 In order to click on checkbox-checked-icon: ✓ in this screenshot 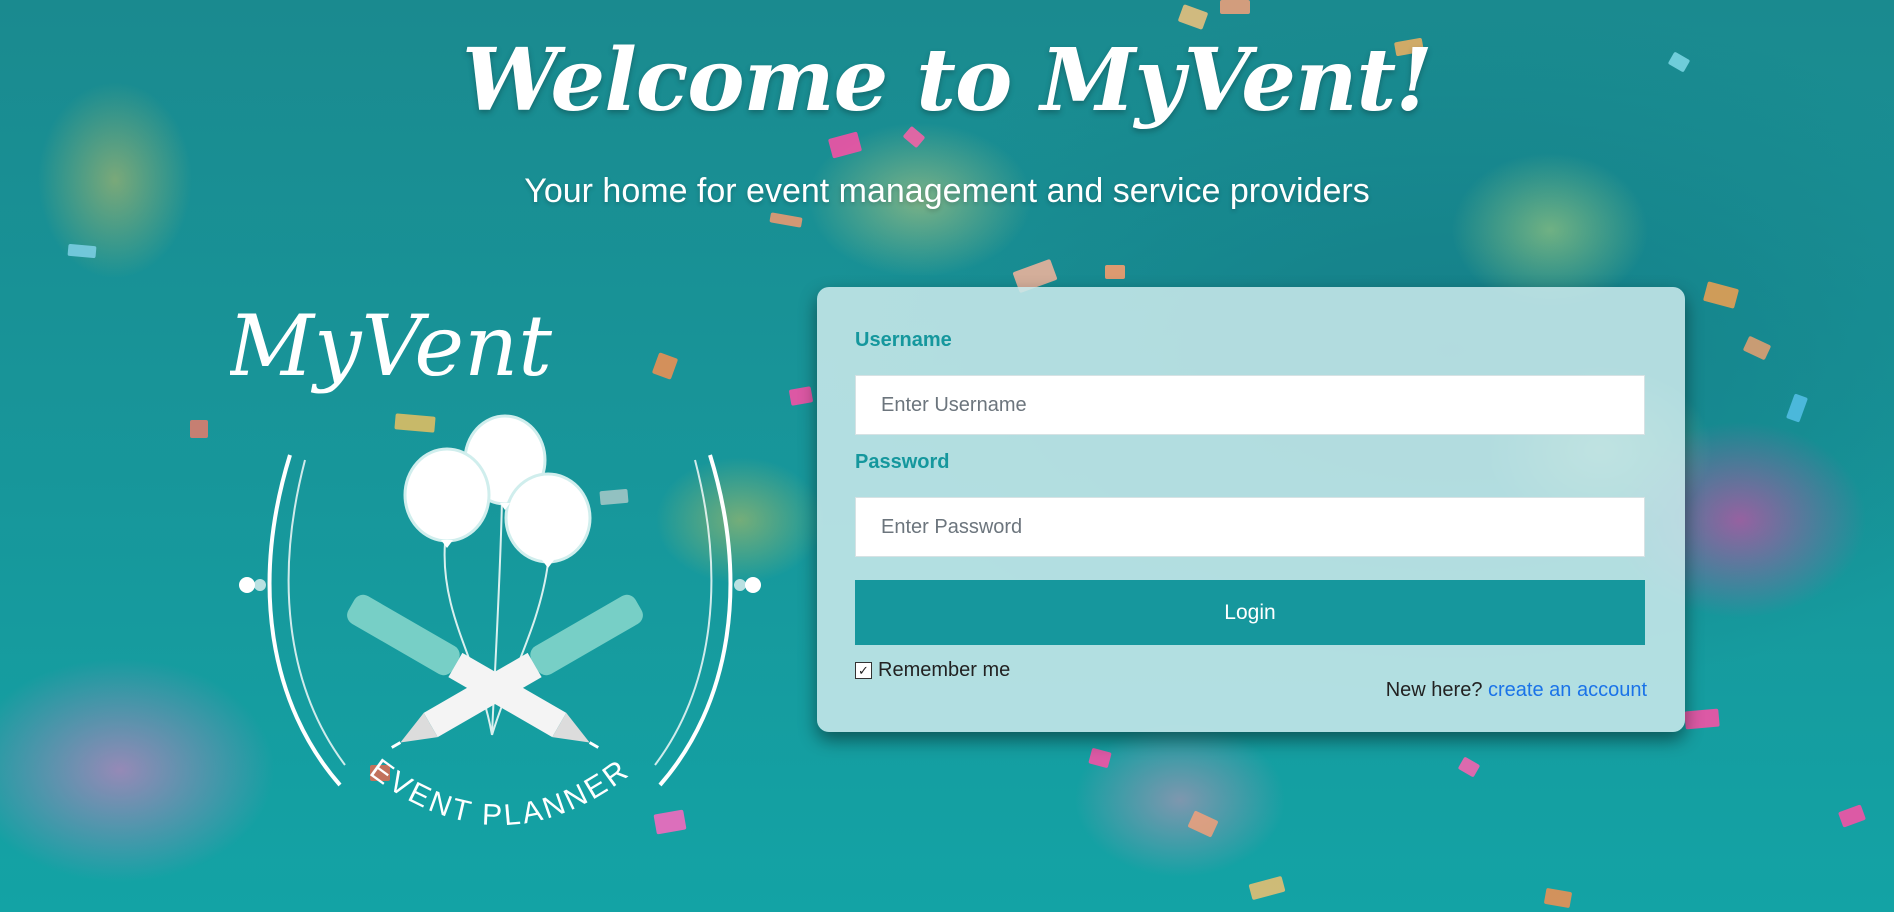, I will do `click(863, 670)`.